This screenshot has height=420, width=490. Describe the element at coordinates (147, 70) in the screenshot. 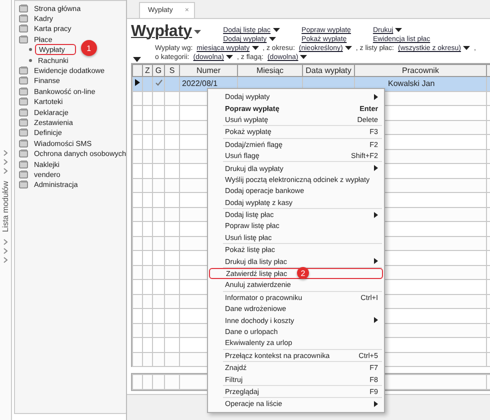

I see `column-header: Z` at that location.